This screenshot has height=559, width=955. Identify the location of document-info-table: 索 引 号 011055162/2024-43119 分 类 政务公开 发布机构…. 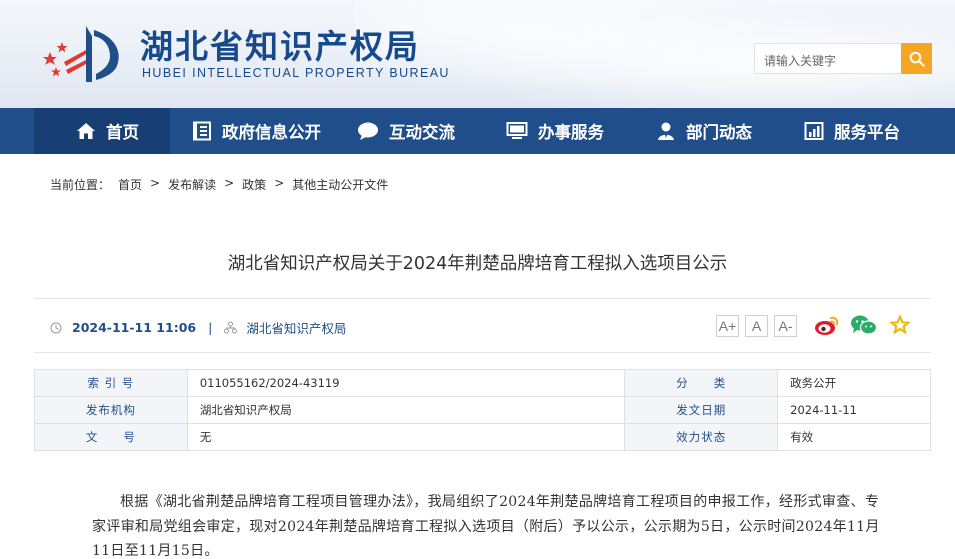
(482, 410).